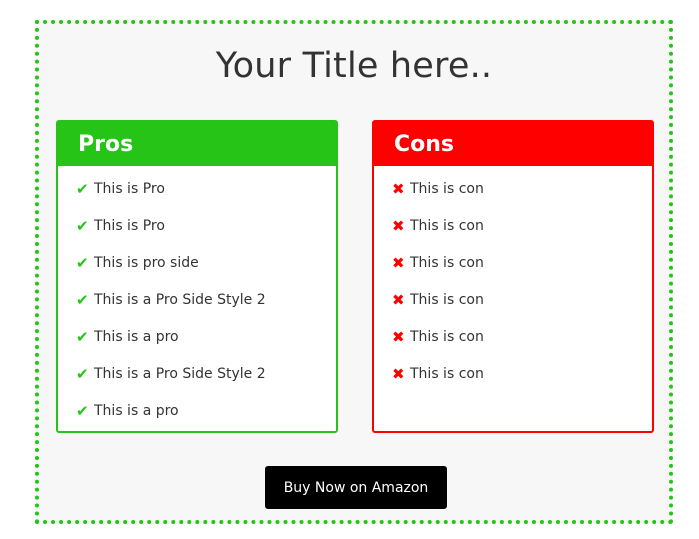 Image resolution: width=699 pixels, height=539 pixels. I want to click on buy-now-button: Buy Now on Amazon, so click(356, 487).